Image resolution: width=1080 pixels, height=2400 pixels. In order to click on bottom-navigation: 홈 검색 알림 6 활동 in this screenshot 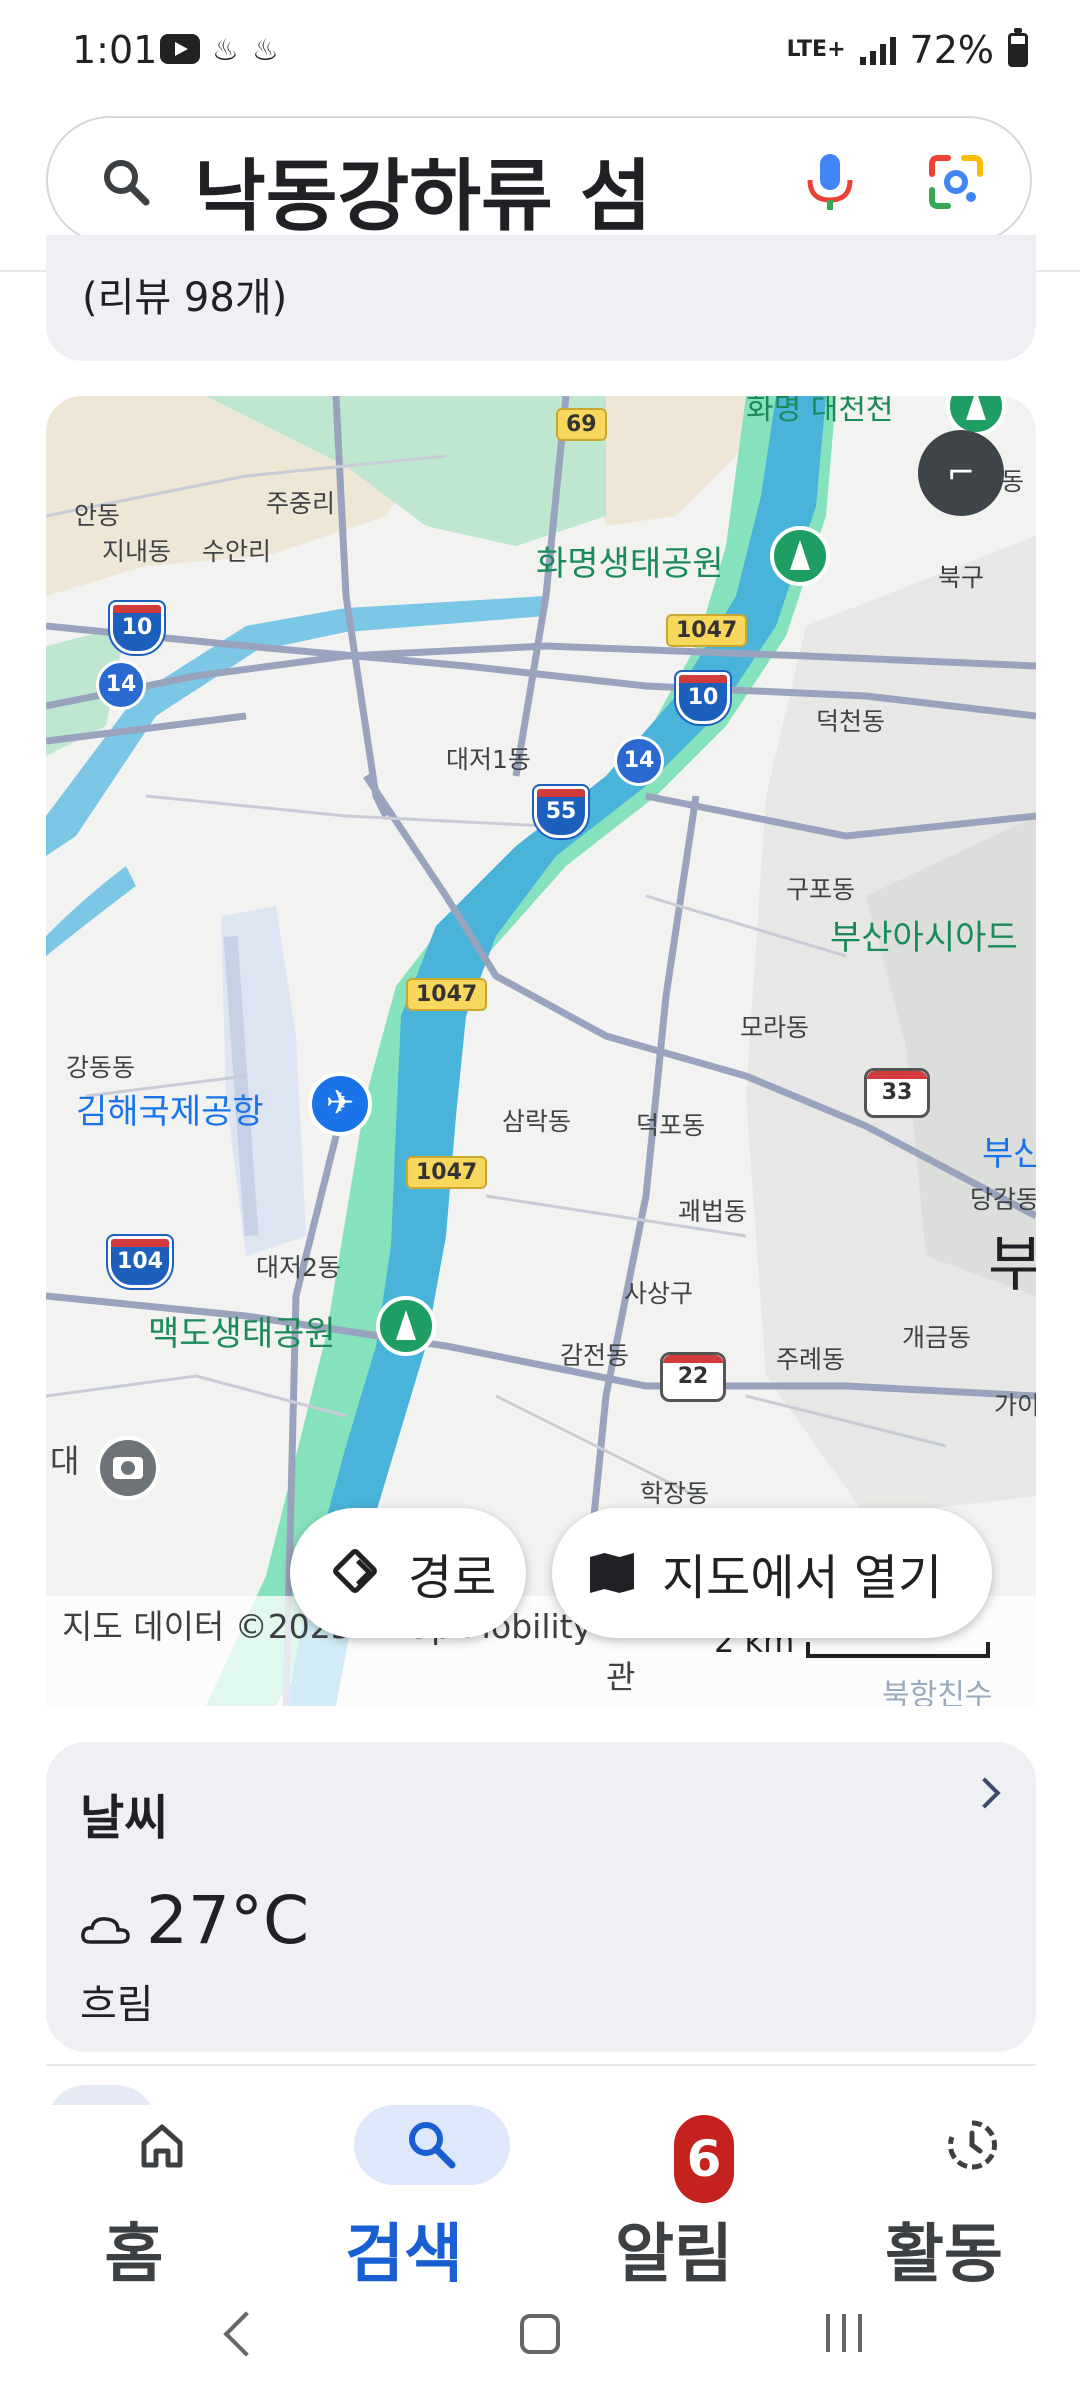, I will do `click(540, 2200)`.